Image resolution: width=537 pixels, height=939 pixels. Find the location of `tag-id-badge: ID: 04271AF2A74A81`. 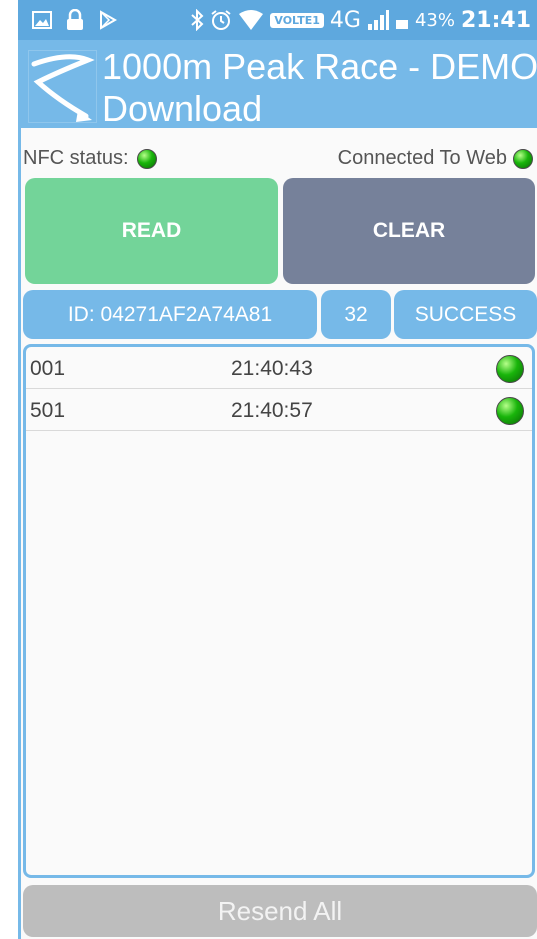

tag-id-badge: ID: 04271AF2A74A81 is located at coordinates (170, 314).